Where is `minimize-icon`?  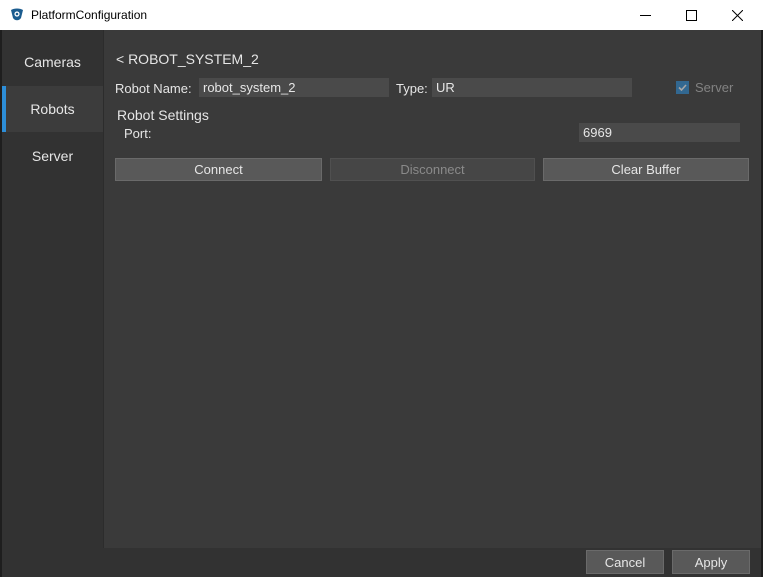 minimize-icon is located at coordinates (645, 15).